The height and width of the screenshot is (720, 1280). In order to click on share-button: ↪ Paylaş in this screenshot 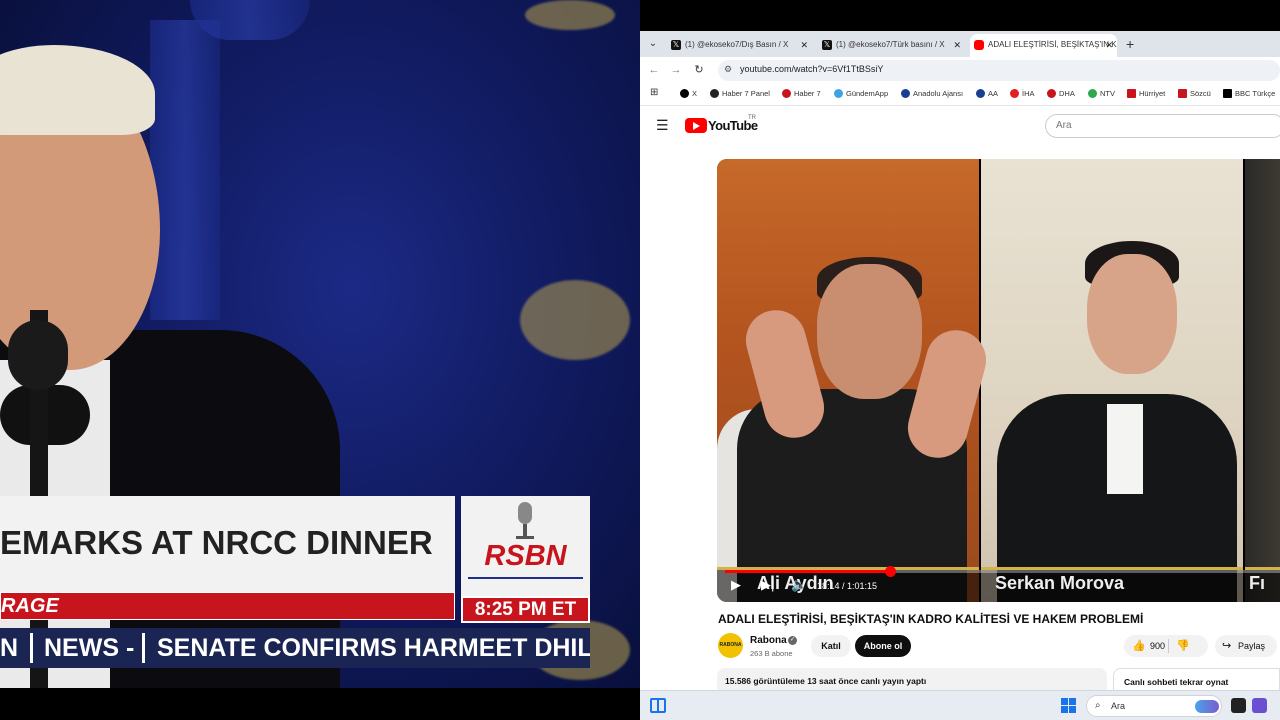, I will do `click(1246, 646)`.